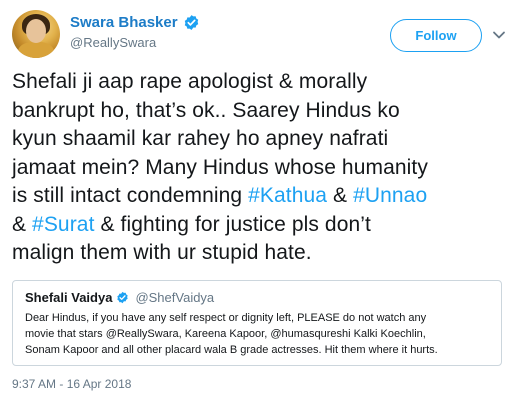  Describe the element at coordinates (200, 138) in the screenshot. I see `tweet-text-segment: kyun shaamil kar rahey ho apney nafrati` at that location.